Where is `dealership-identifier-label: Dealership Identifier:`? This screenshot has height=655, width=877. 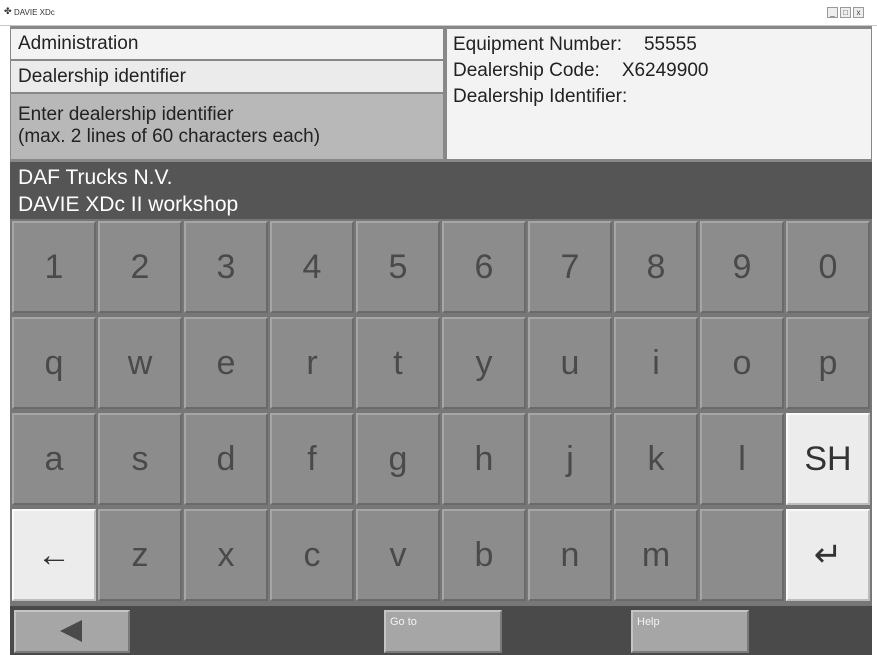 dealership-identifier-label: Dealership Identifier: is located at coordinates (540, 96).